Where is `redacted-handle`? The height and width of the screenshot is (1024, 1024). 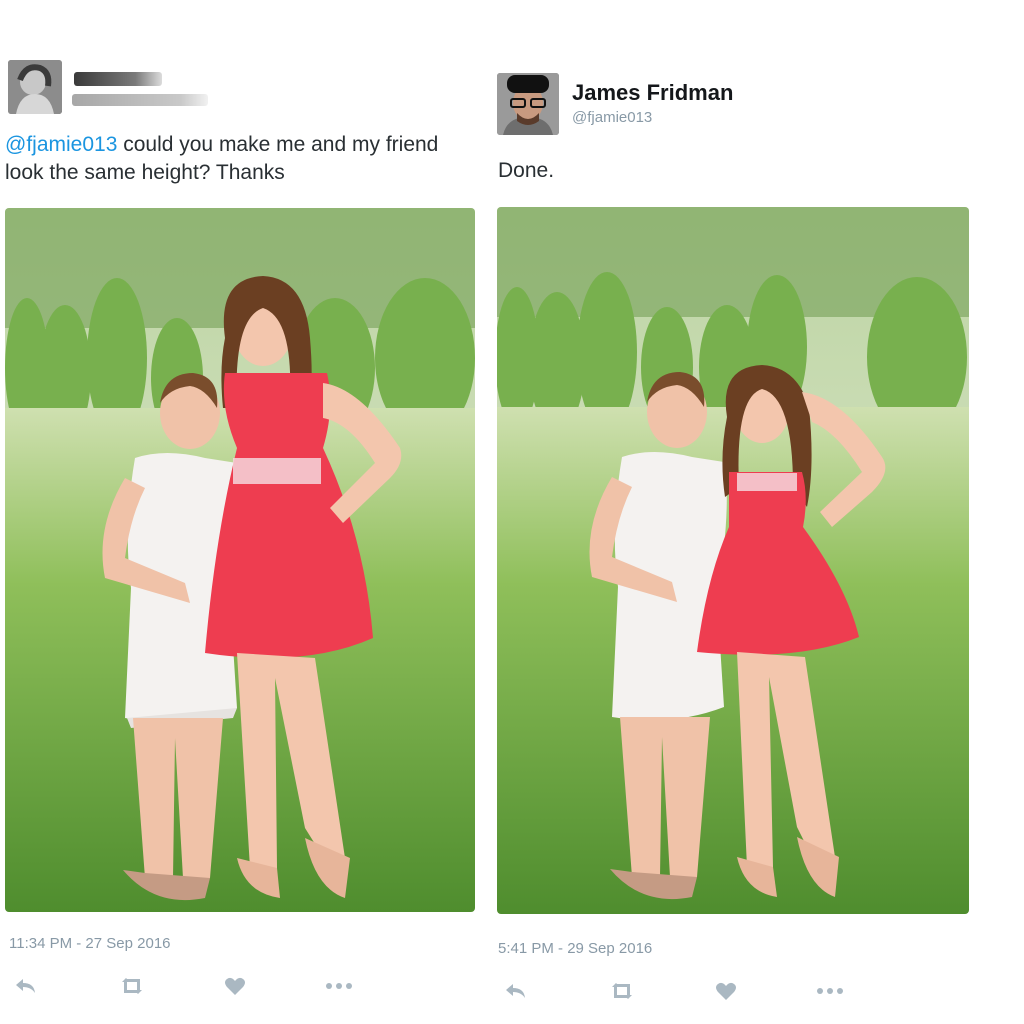
redacted-handle is located at coordinates (140, 100).